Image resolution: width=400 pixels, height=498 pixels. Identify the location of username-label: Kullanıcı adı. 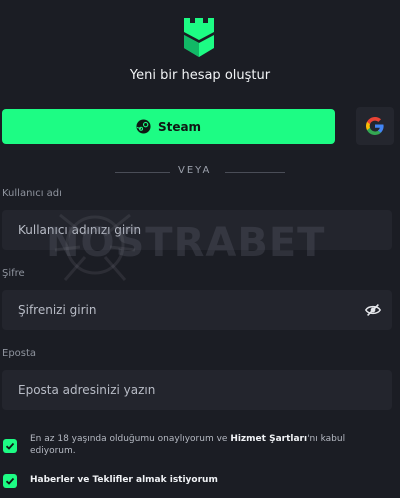
(32, 193).